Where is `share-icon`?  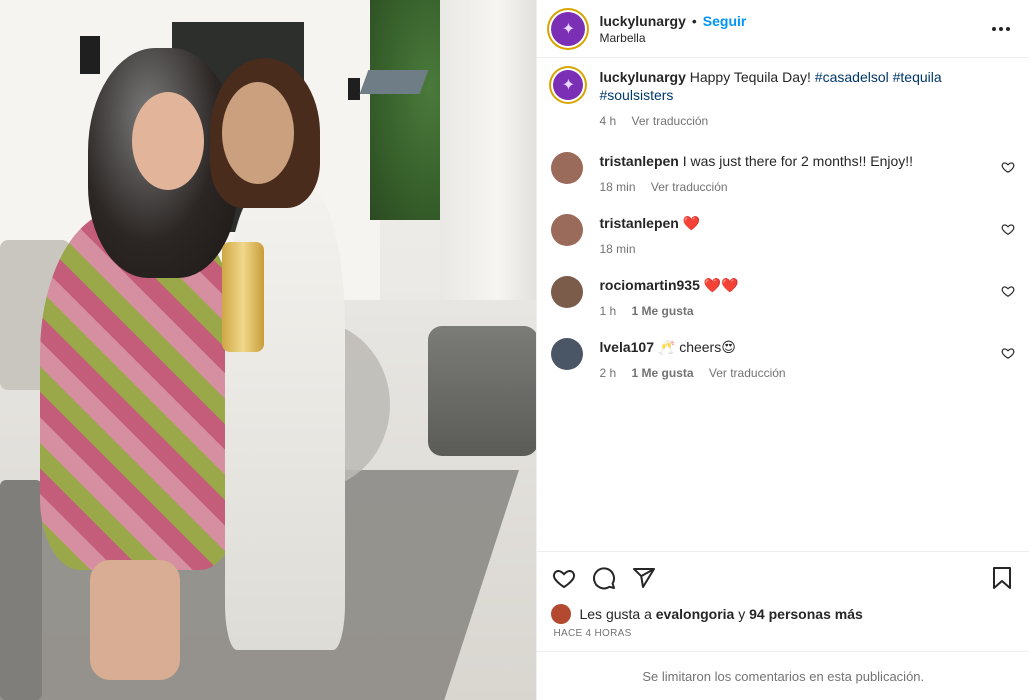
share-icon is located at coordinates (644, 578).